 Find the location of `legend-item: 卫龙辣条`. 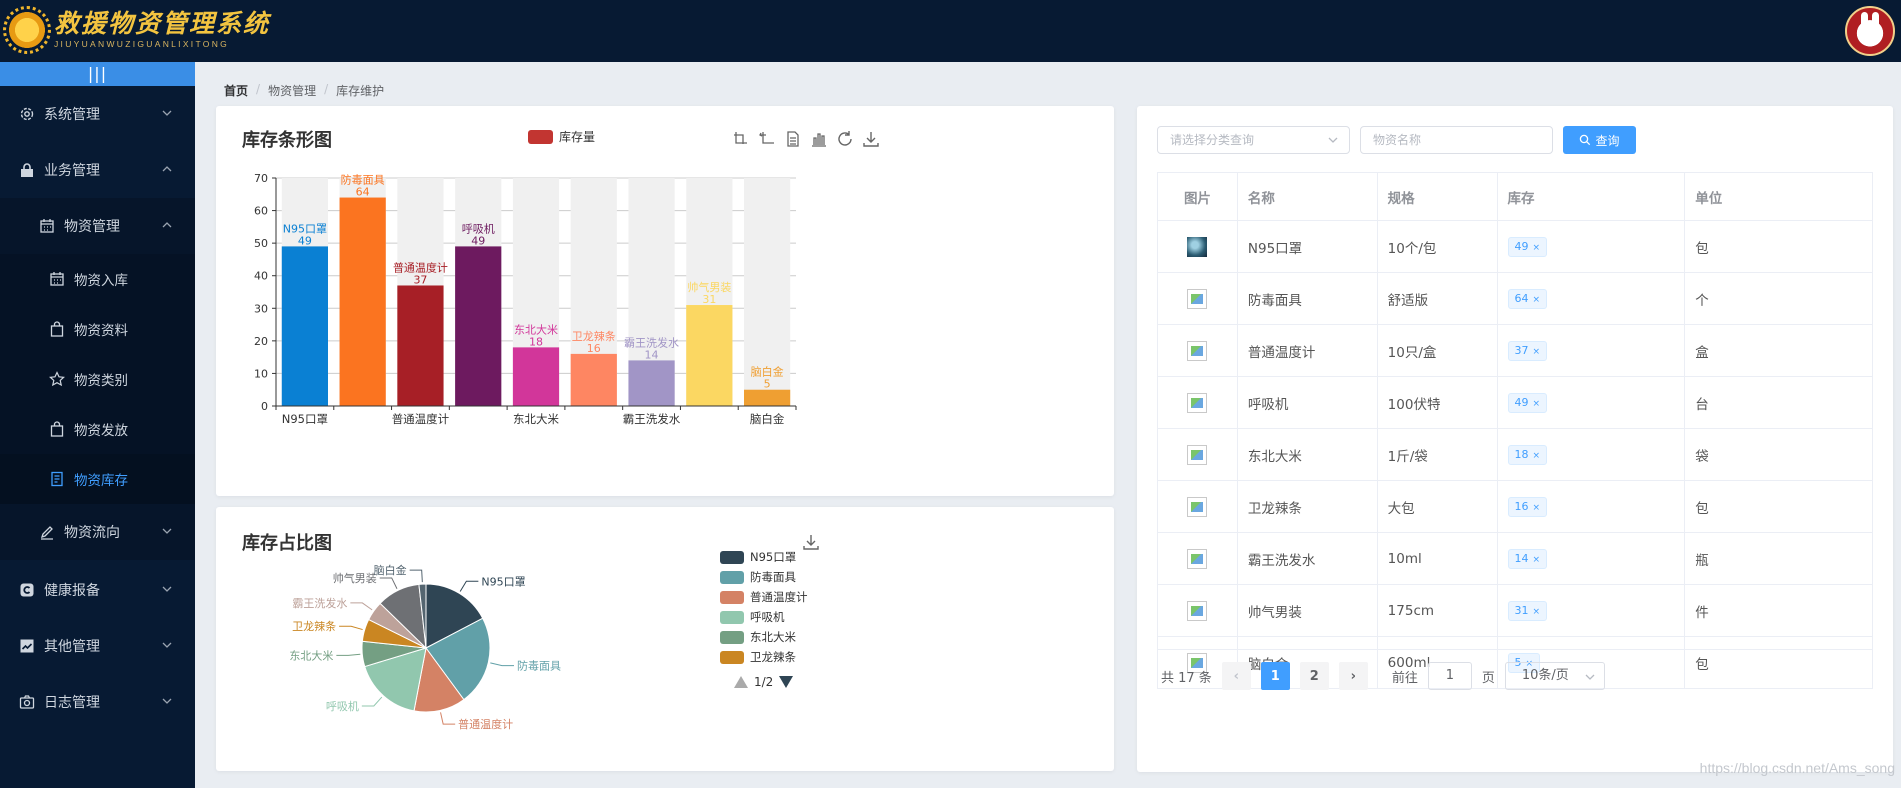

legend-item: 卫龙辣条 is located at coordinates (770, 657).